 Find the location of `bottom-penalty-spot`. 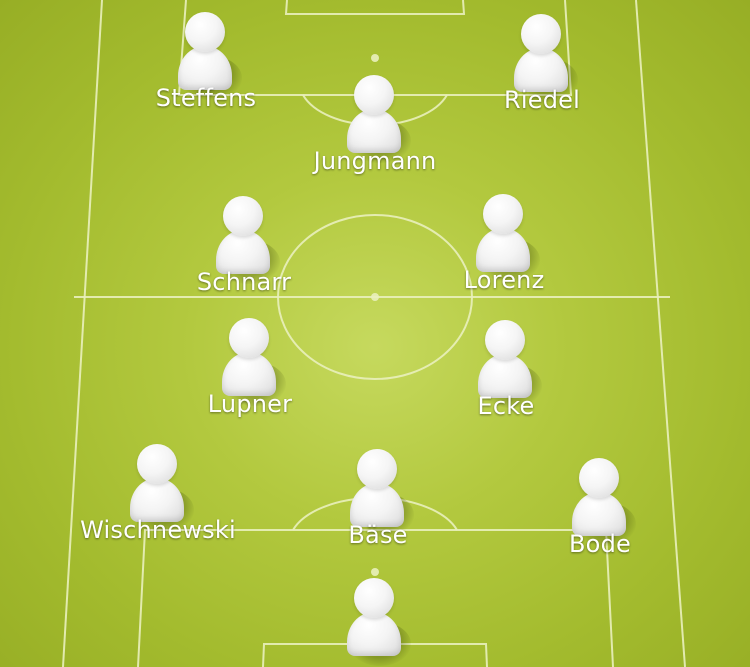

bottom-penalty-spot is located at coordinates (375, 572).